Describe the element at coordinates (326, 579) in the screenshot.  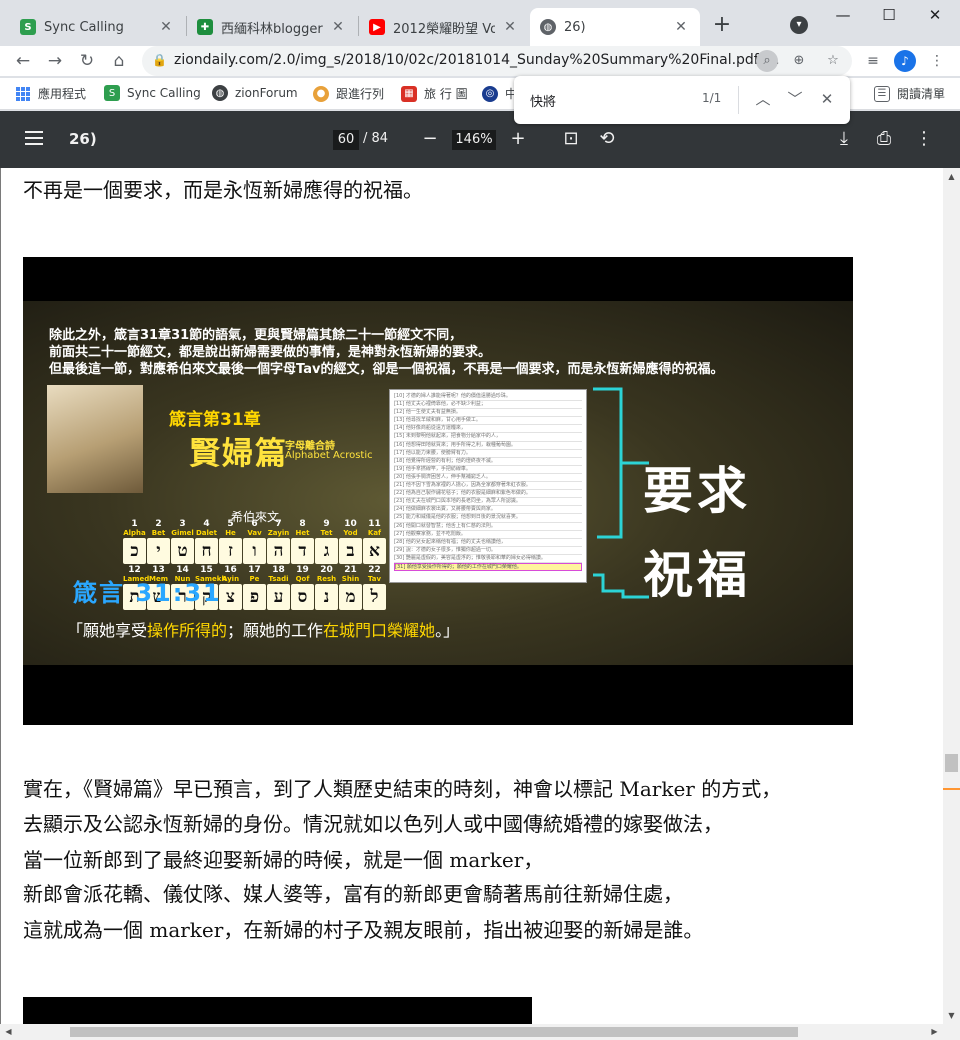
I see `letter-name: Resh` at that location.